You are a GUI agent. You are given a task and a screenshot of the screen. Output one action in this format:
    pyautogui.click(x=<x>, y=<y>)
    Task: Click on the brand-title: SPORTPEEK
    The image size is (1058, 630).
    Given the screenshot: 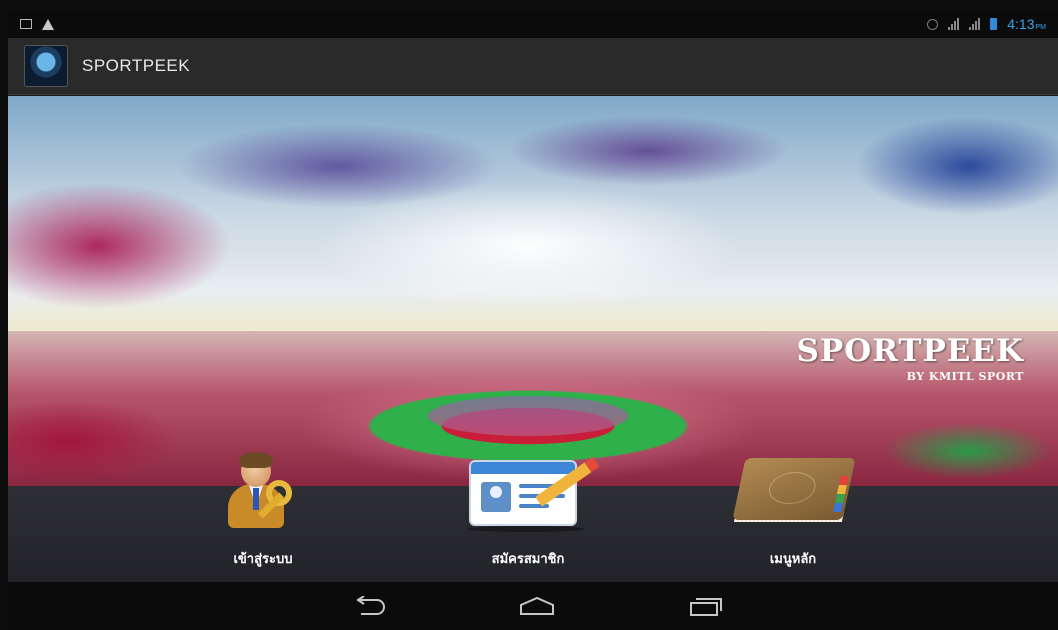 What is the action you would take?
    pyautogui.click(x=910, y=351)
    